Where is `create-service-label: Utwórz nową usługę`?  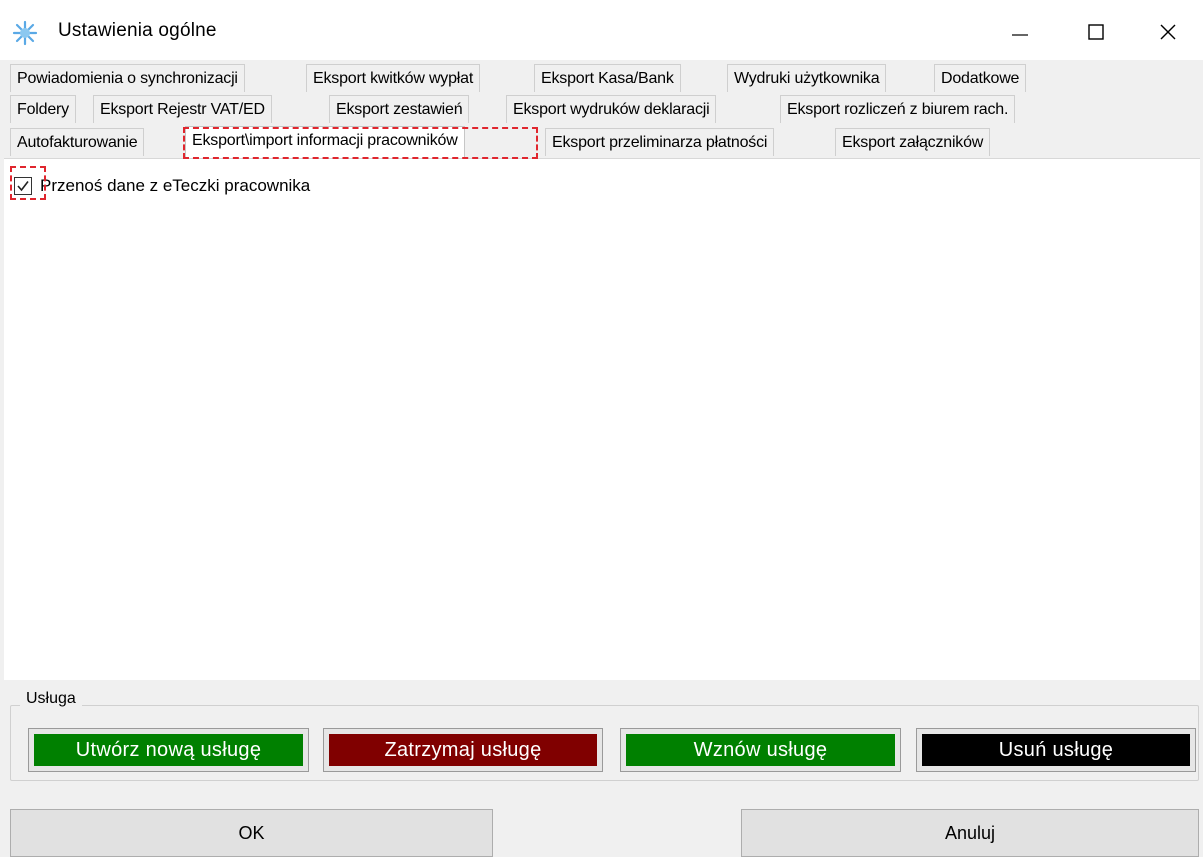 create-service-label: Utwórz nową usługę is located at coordinates (168, 750).